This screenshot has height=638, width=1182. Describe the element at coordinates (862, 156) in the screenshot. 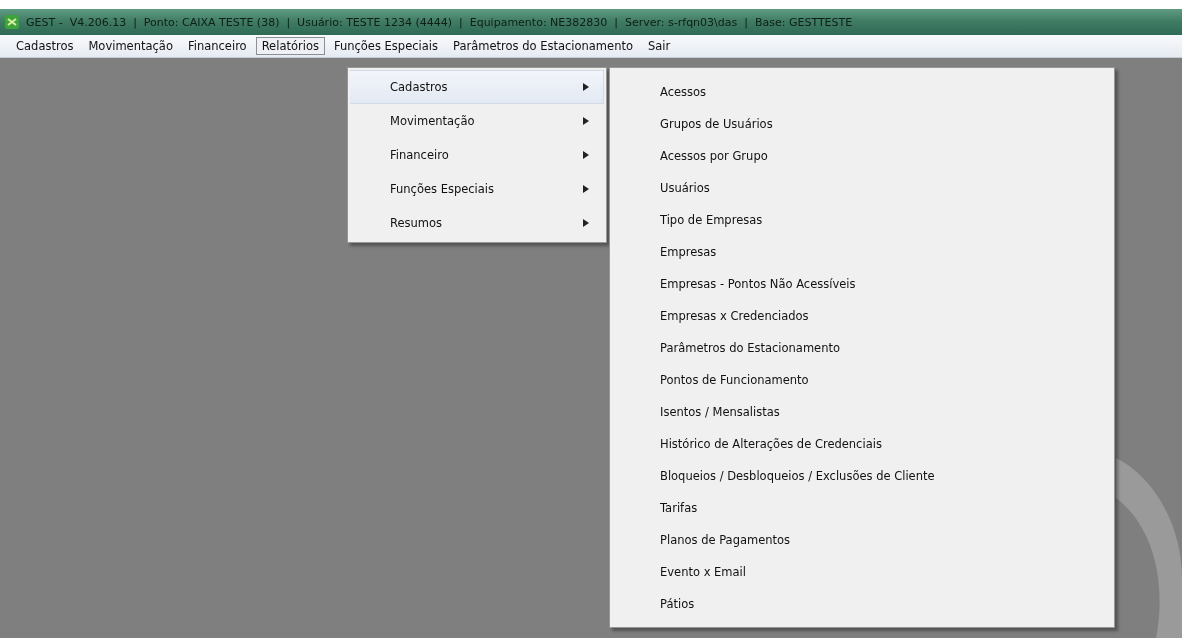

I see `menu-item: Acessos por Grupo` at that location.